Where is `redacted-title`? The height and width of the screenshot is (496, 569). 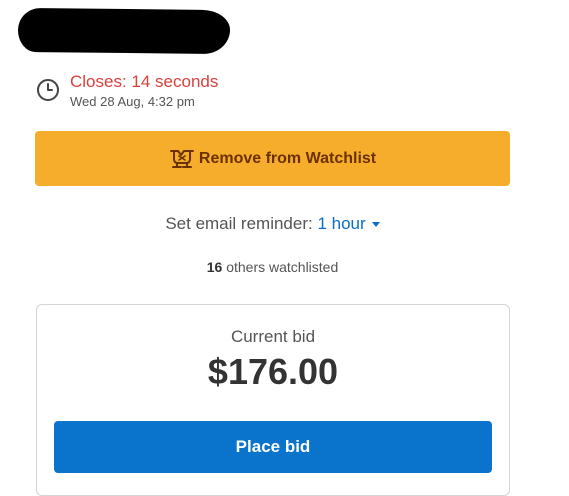
redacted-title is located at coordinates (124, 31).